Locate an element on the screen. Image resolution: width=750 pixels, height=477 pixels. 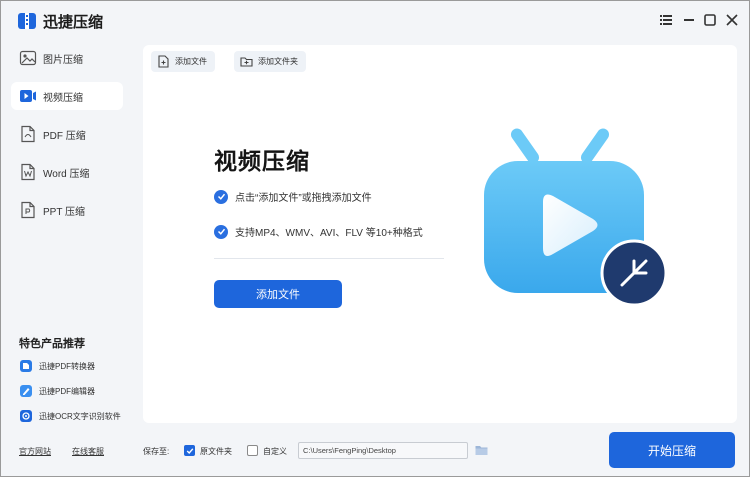
sidebar-item-label: 图片压缩 is located at coordinates (63, 60).